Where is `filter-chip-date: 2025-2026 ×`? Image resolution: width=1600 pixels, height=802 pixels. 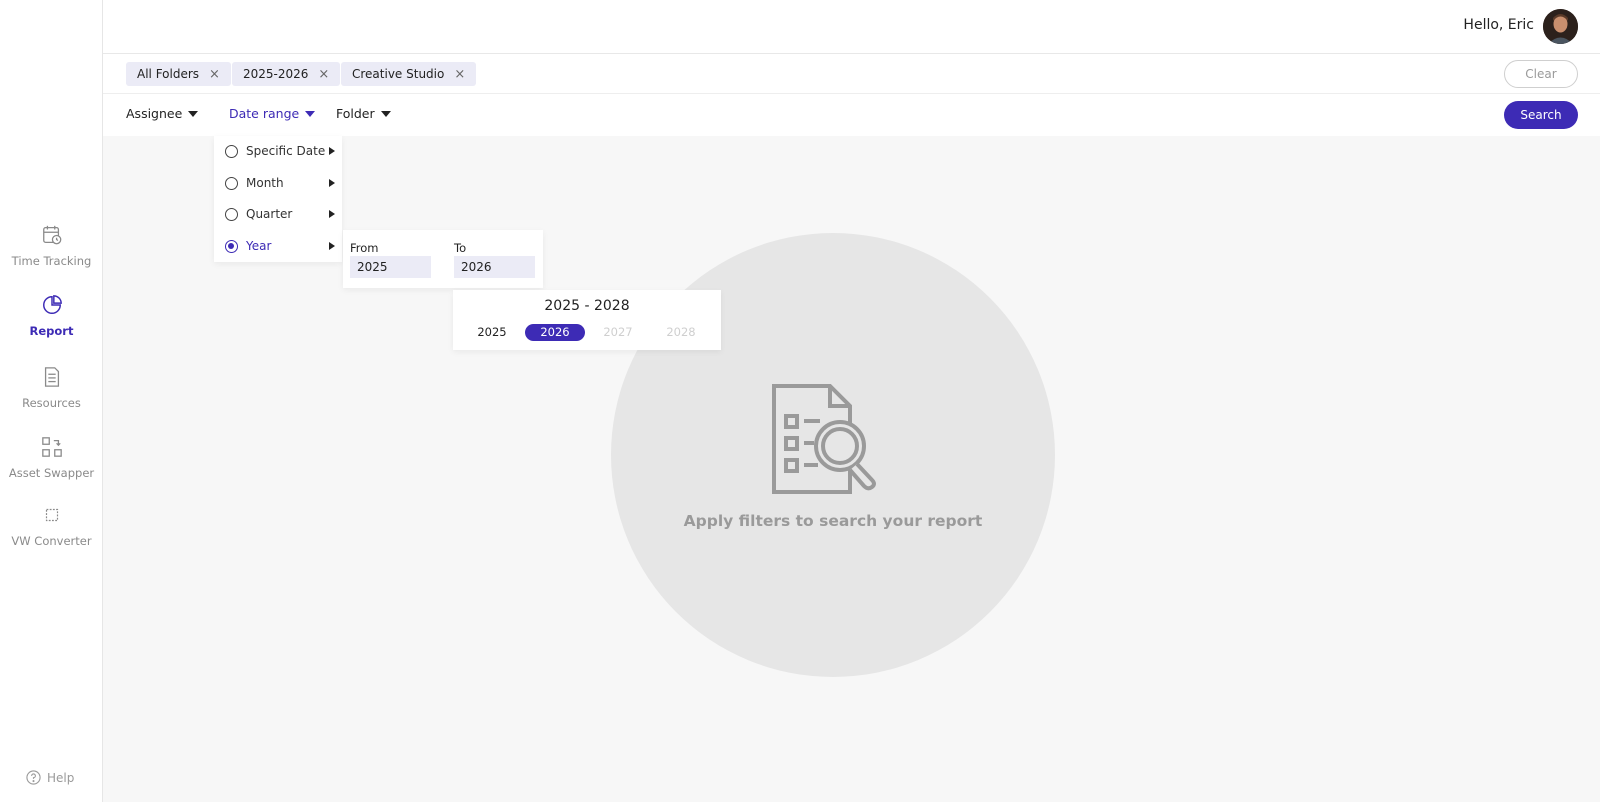
filter-chip-date: 2025-2026 × is located at coordinates (286, 74).